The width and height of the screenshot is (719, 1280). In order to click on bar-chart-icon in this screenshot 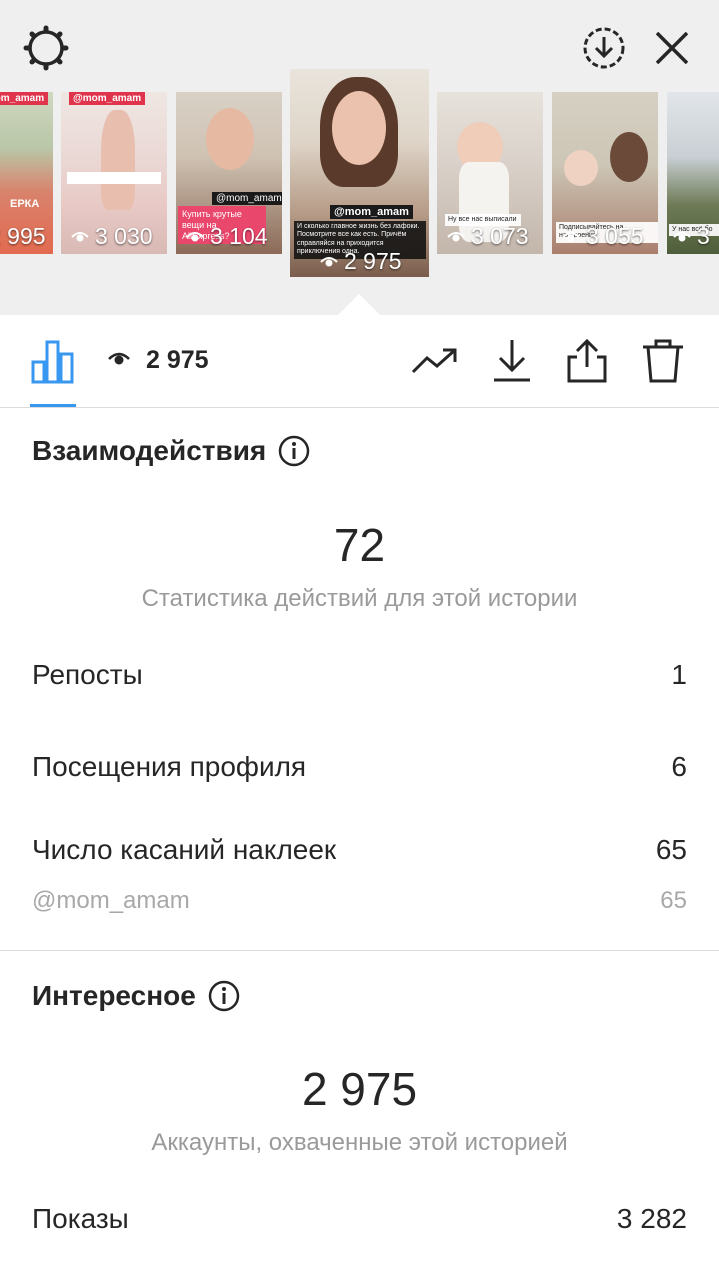, I will do `click(52, 362)`.